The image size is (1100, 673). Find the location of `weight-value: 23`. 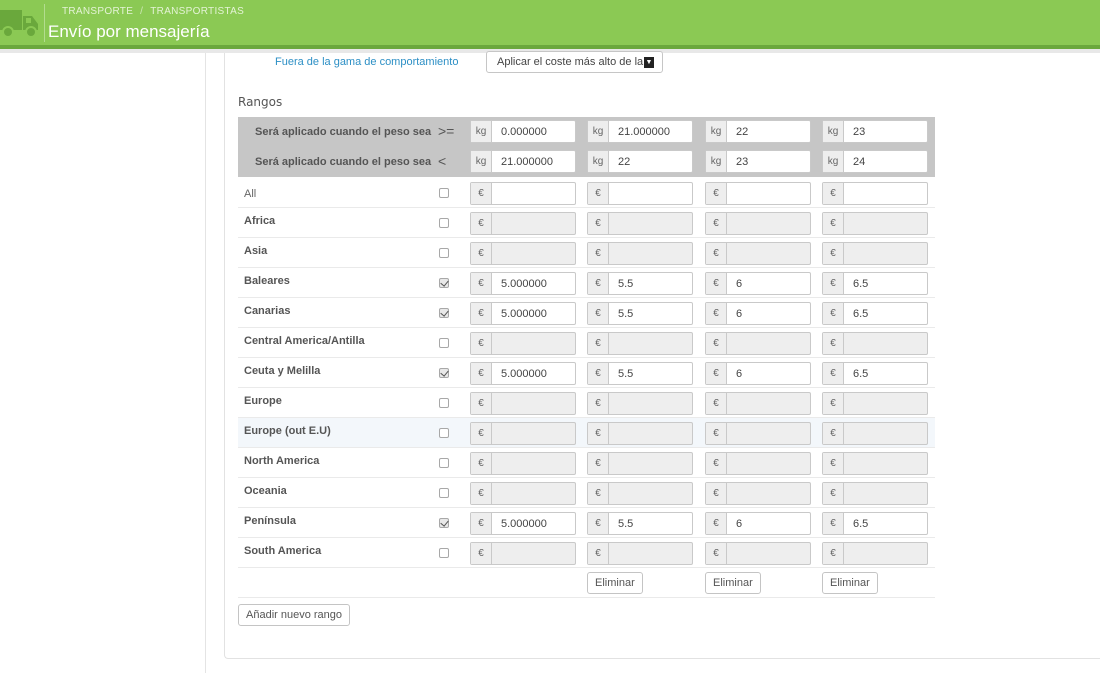

weight-value: 23 is located at coordinates (742, 162).